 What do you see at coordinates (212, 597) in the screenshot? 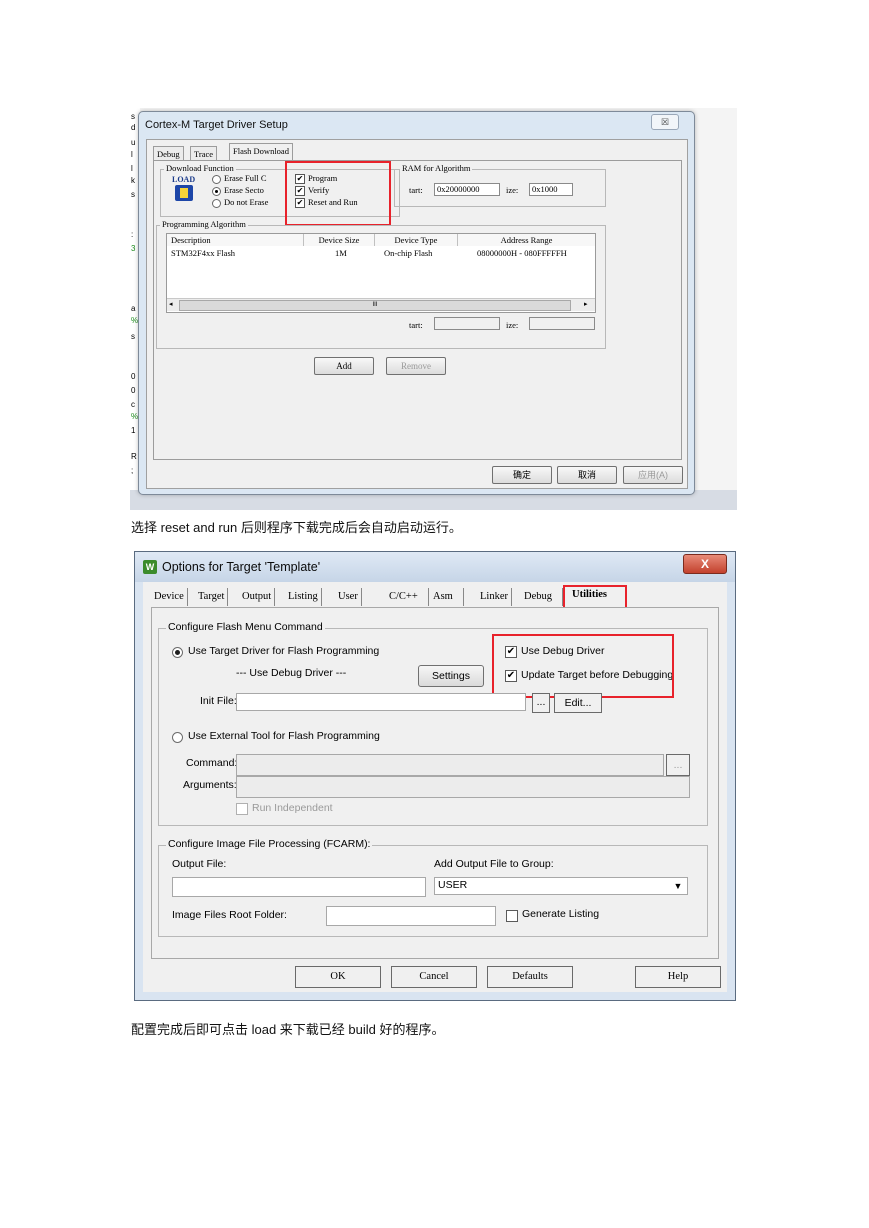
I see `tab-target: Target` at bounding box center [212, 597].